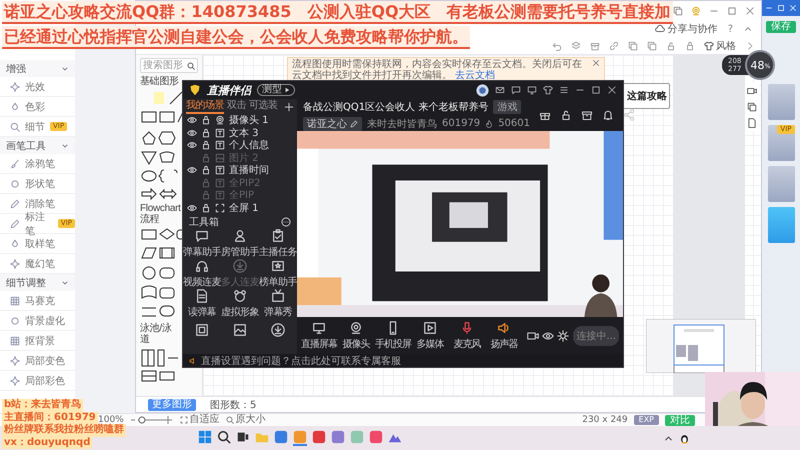 Image resolution: width=800 pixels, height=450 pixels. What do you see at coordinates (720, 45) in the screenshot?
I see `style-dropdown: 风格` at bounding box center [720, 45].